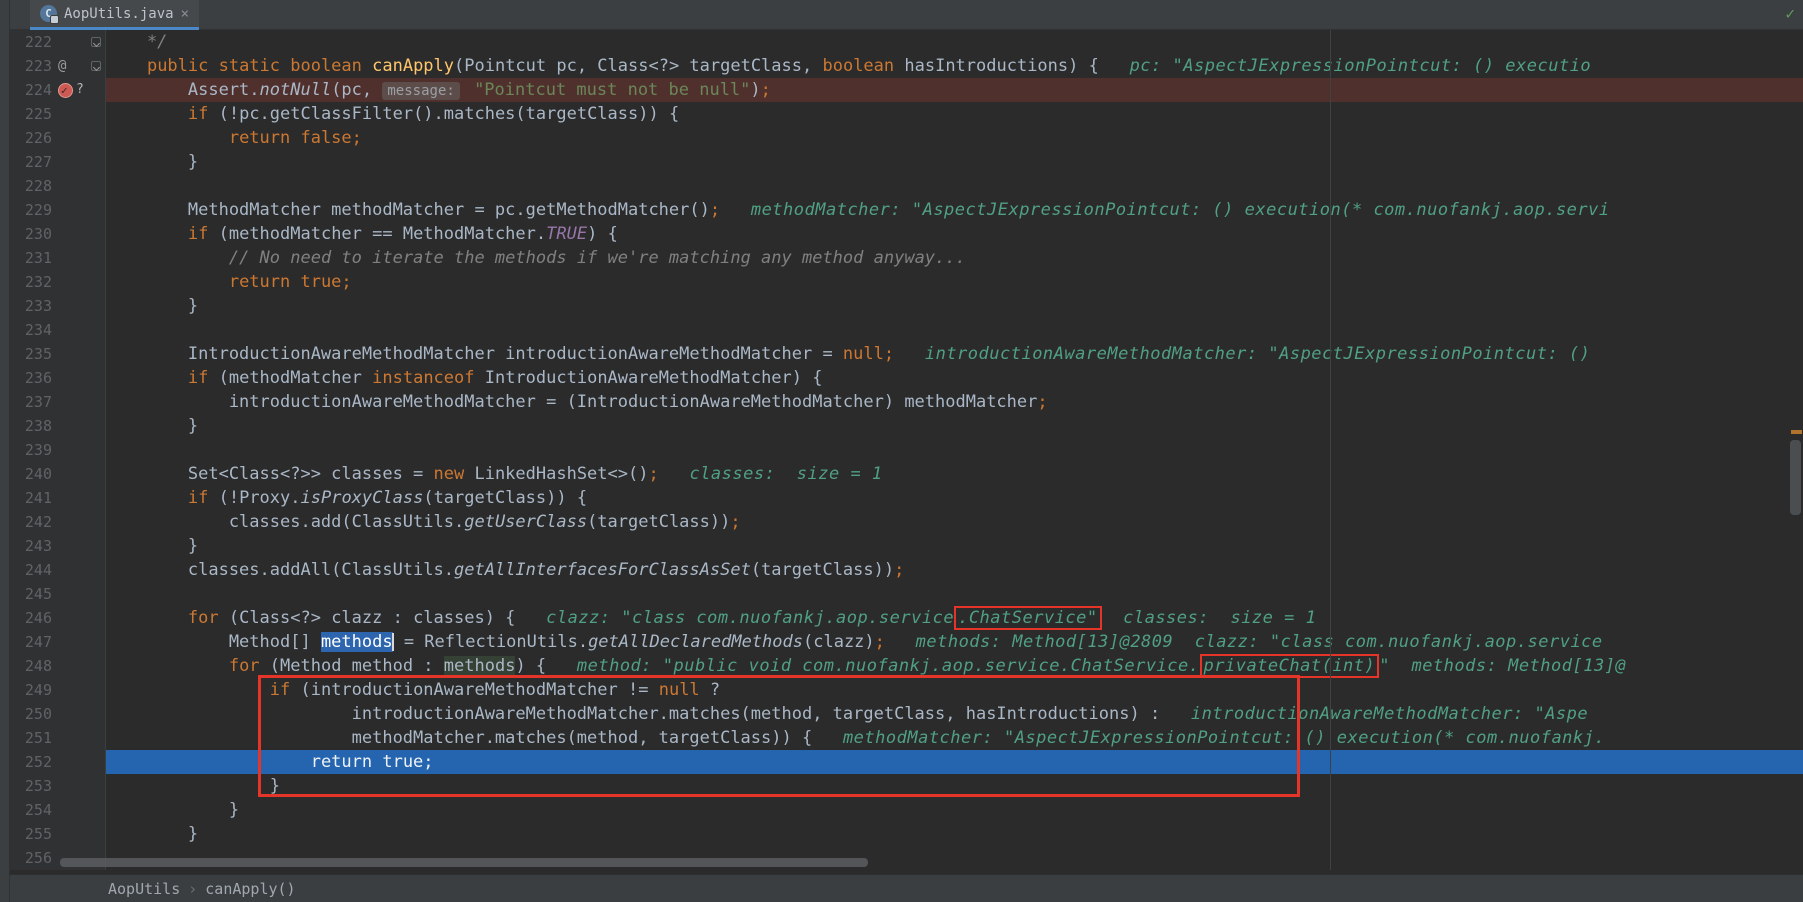 The height and width of the screenshot is (902, 1803). Describe the element at coordinates (115, 15) in the screenshot. I see `tab-aoputils-java: C AopUtils.java ×` at that location.